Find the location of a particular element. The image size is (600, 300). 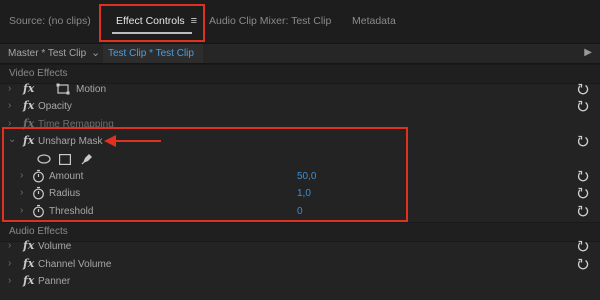

effect-row-volume: › fx Volume is located at coordinates (300, 247).